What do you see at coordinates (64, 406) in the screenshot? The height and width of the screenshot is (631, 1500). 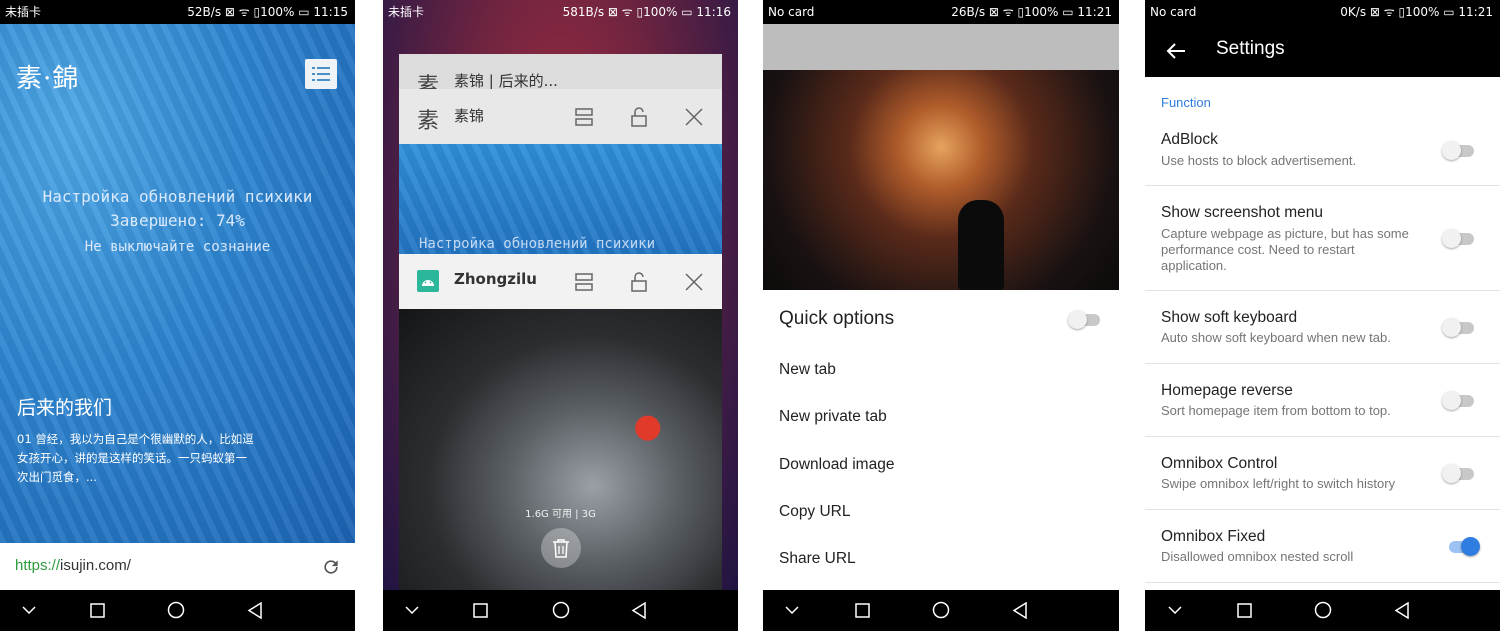 I see `post-title: 后来的我们` at bounding box center [64, 406].